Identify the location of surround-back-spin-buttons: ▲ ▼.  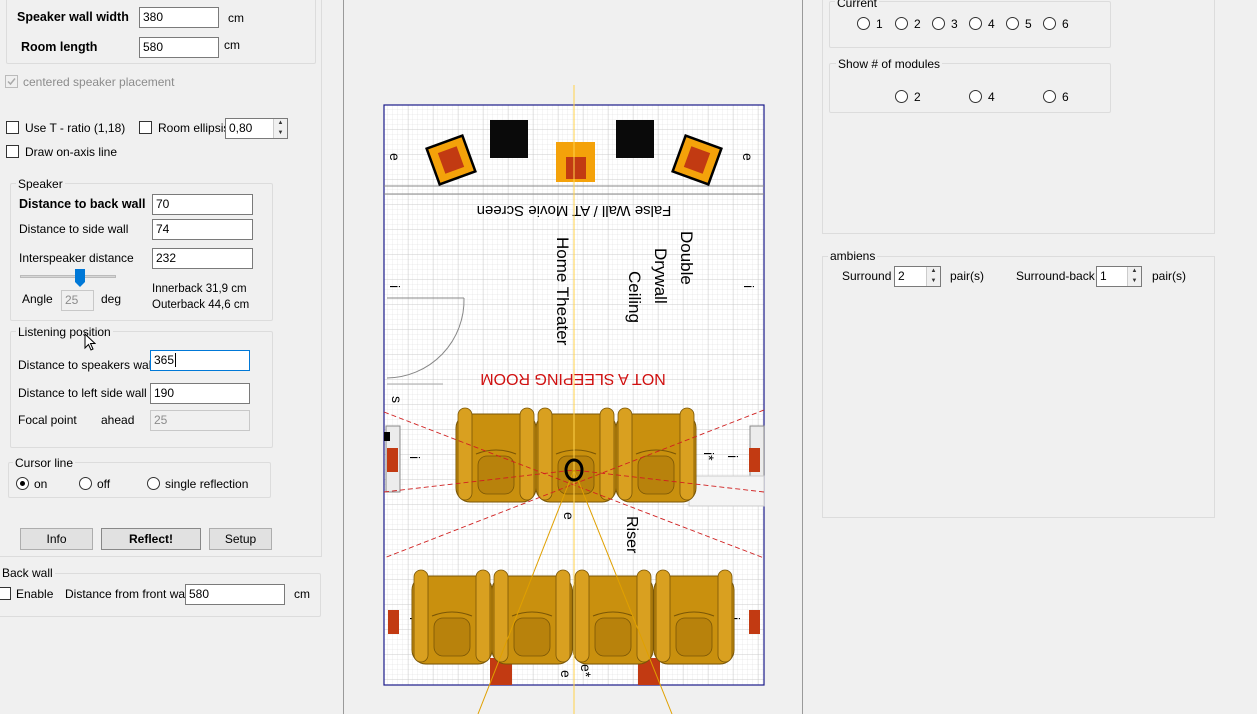
(1134, 276).